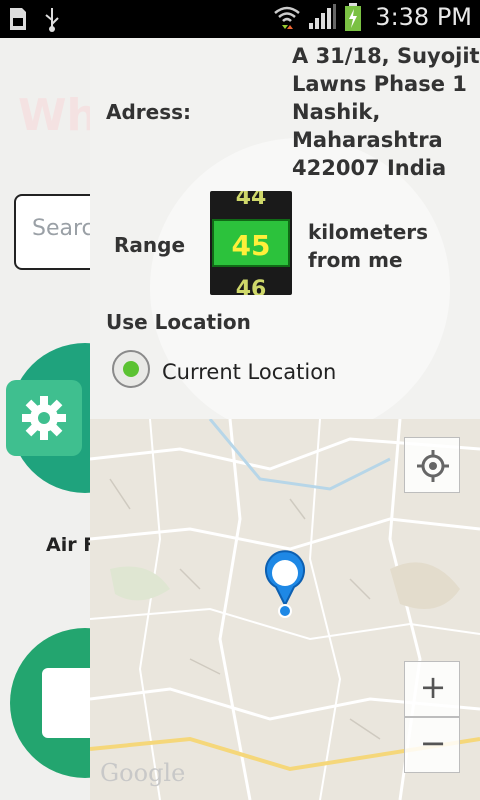  I want to click on picker-previous-value: 44, so click(251, 200).